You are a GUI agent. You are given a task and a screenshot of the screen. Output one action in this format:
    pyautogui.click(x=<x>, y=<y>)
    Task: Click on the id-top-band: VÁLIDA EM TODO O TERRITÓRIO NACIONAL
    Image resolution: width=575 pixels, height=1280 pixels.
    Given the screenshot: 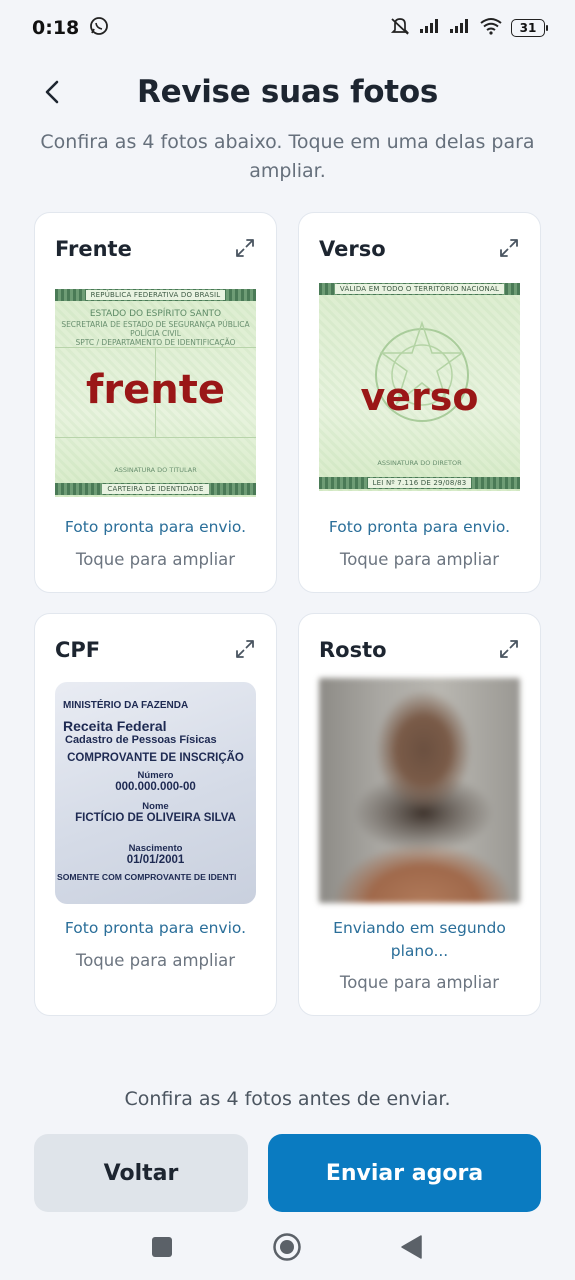 What is the action you would take?
    pyautogui.click(x=419, y=289)
    